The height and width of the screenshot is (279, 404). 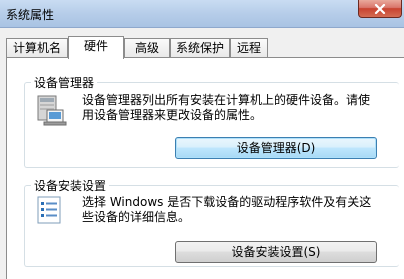 What do you see at coordinates (64, 82) in the screenshot?
I see `device-manager-group-title: 设备管理器` at bounding box center [64, 82].